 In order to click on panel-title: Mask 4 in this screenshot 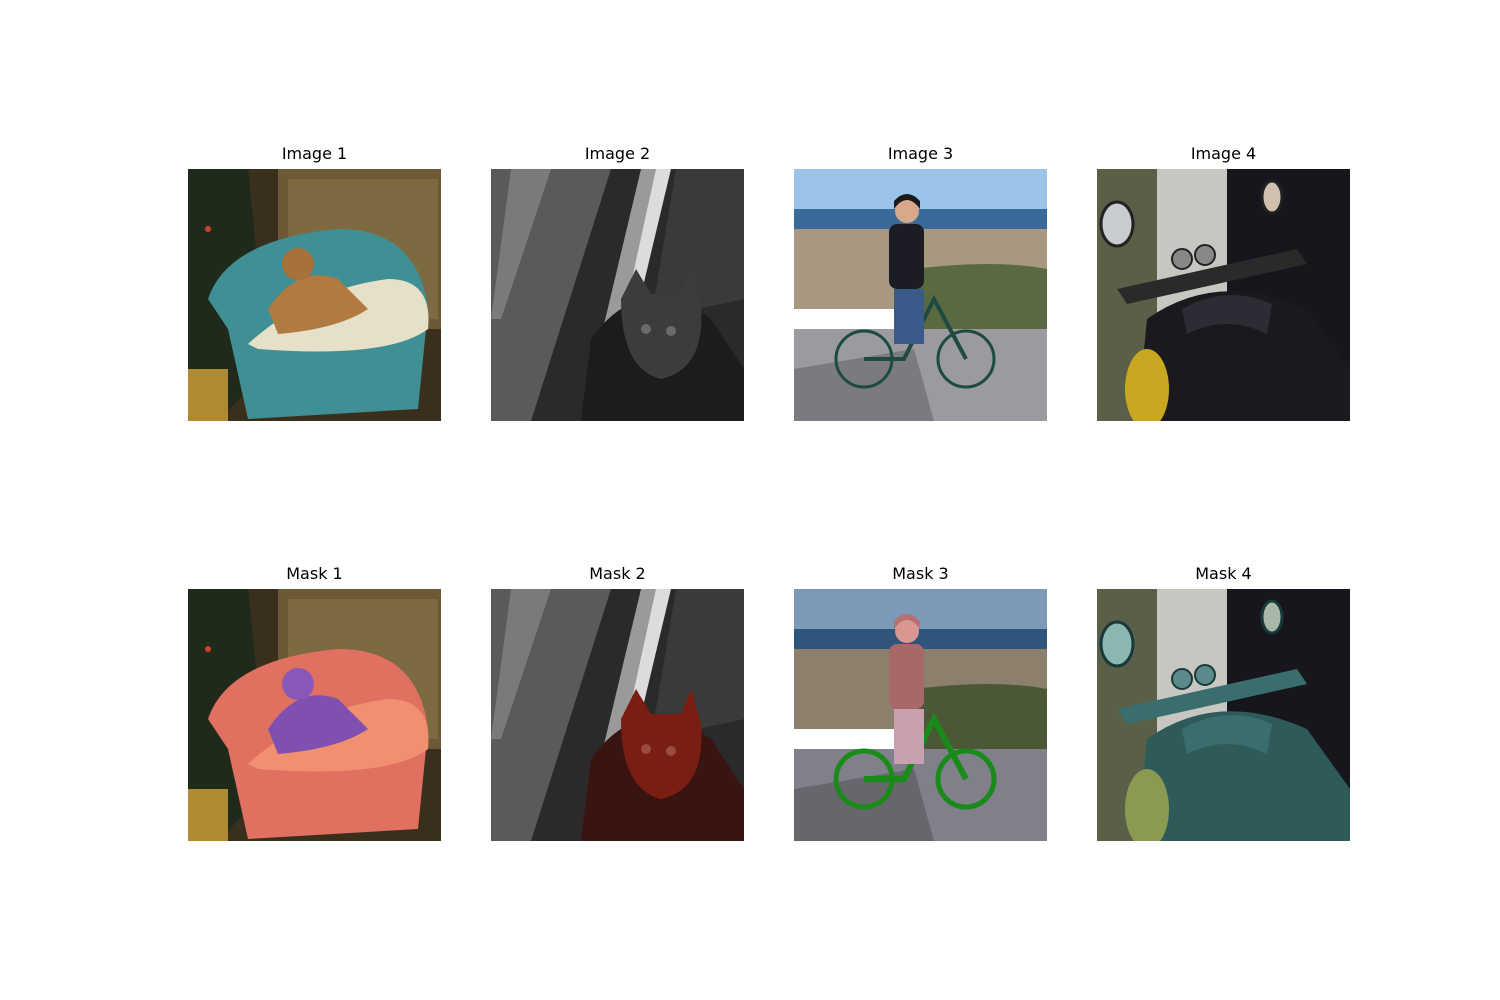, I will do `click(1223, 573)`.